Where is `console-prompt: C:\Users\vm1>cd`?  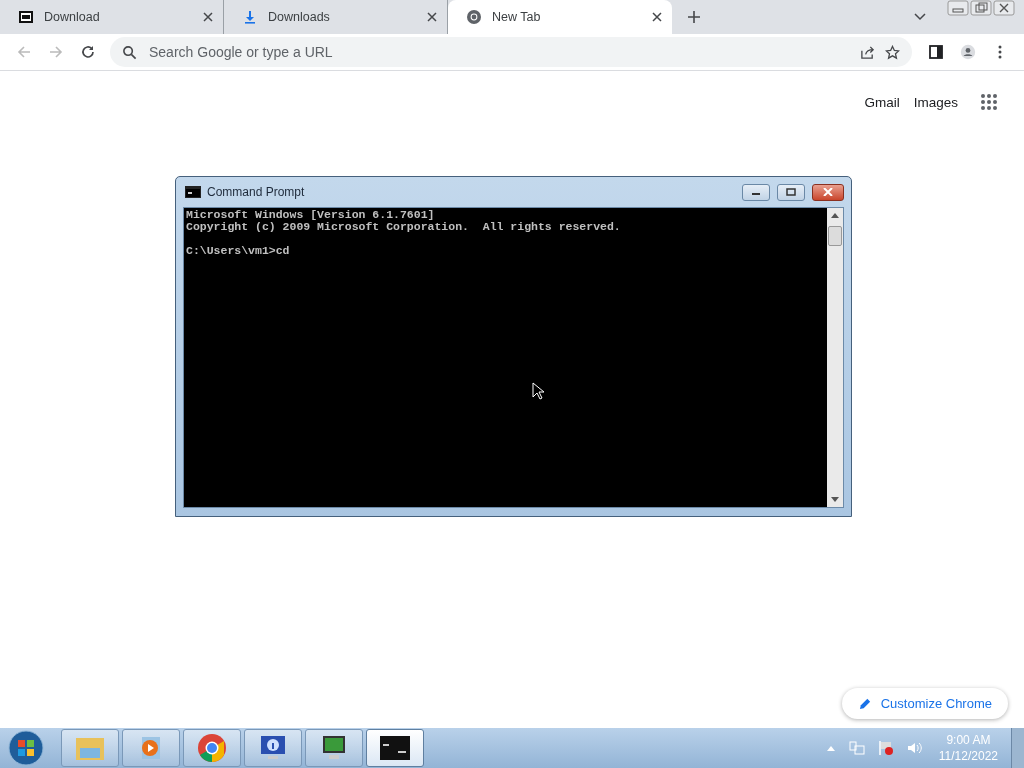
console-prompt: C:\Users\vm1>cd is located at coordinates (238, 251).